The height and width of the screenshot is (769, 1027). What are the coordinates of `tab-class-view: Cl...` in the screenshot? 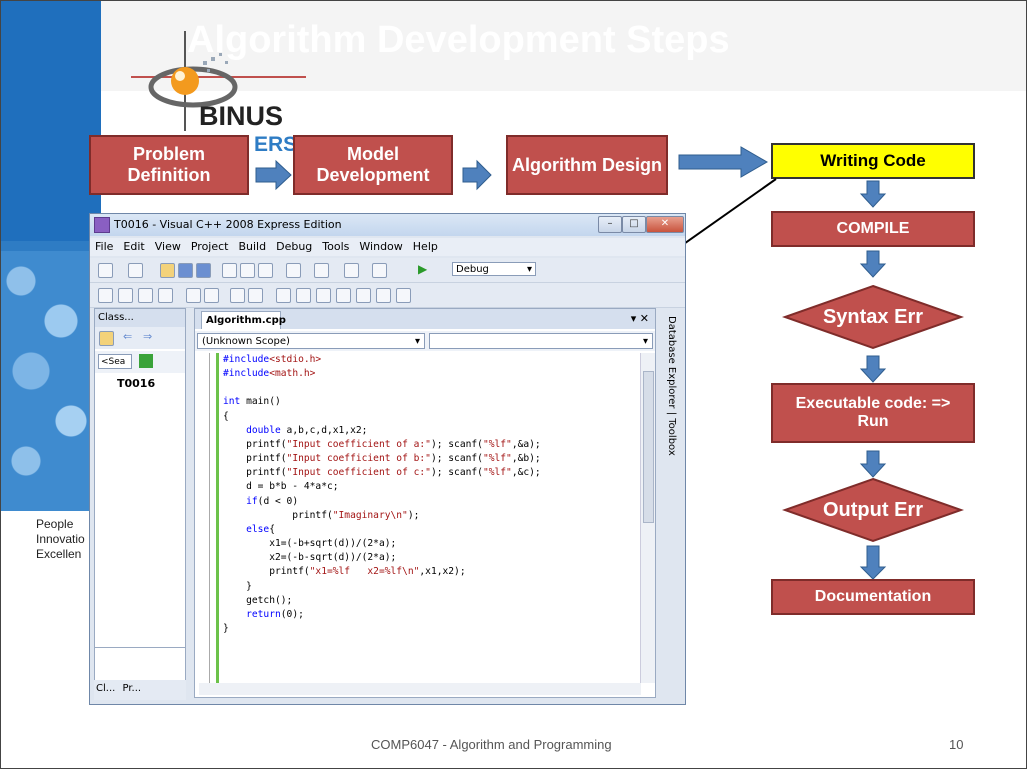 It's located at (105, 688).